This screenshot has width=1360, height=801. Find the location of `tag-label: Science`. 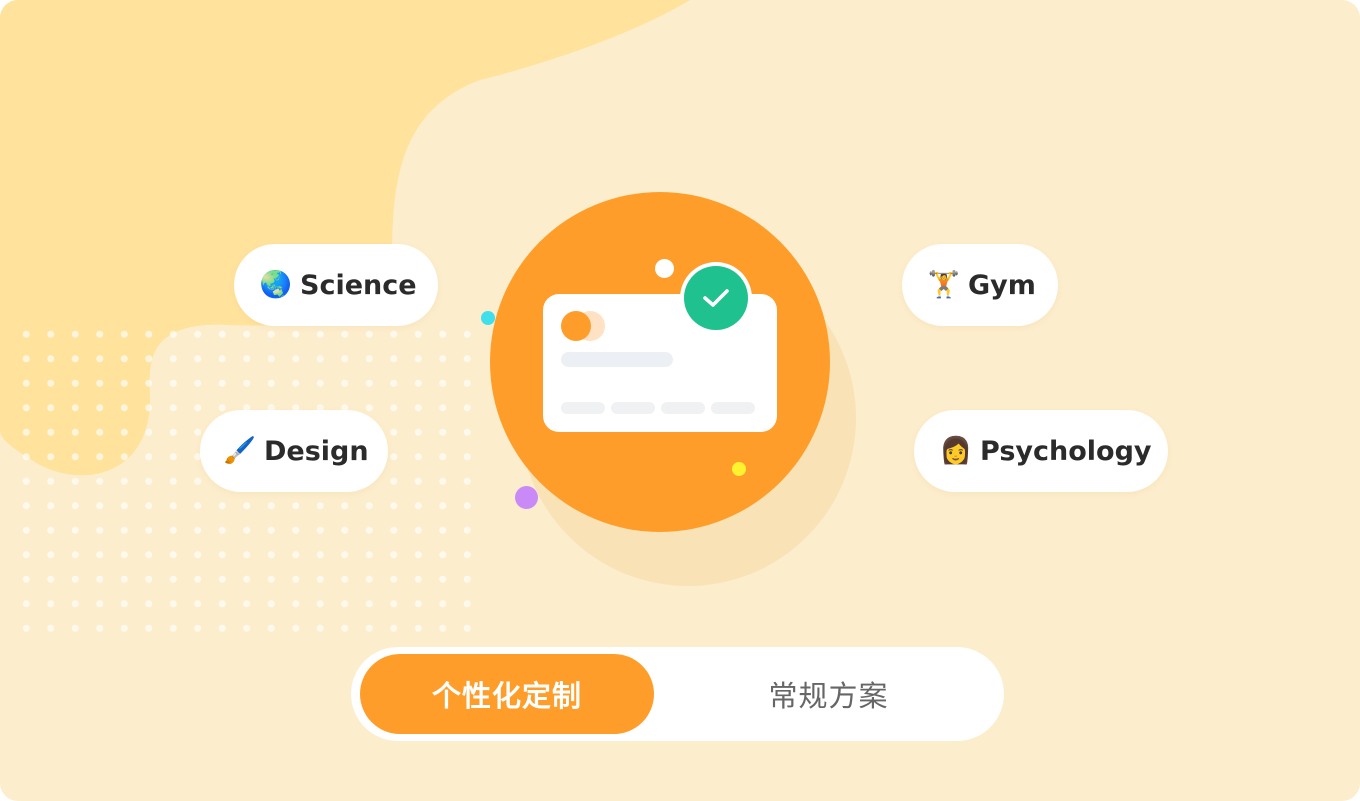

tag-label: Science is located at coordinates (358, 285).